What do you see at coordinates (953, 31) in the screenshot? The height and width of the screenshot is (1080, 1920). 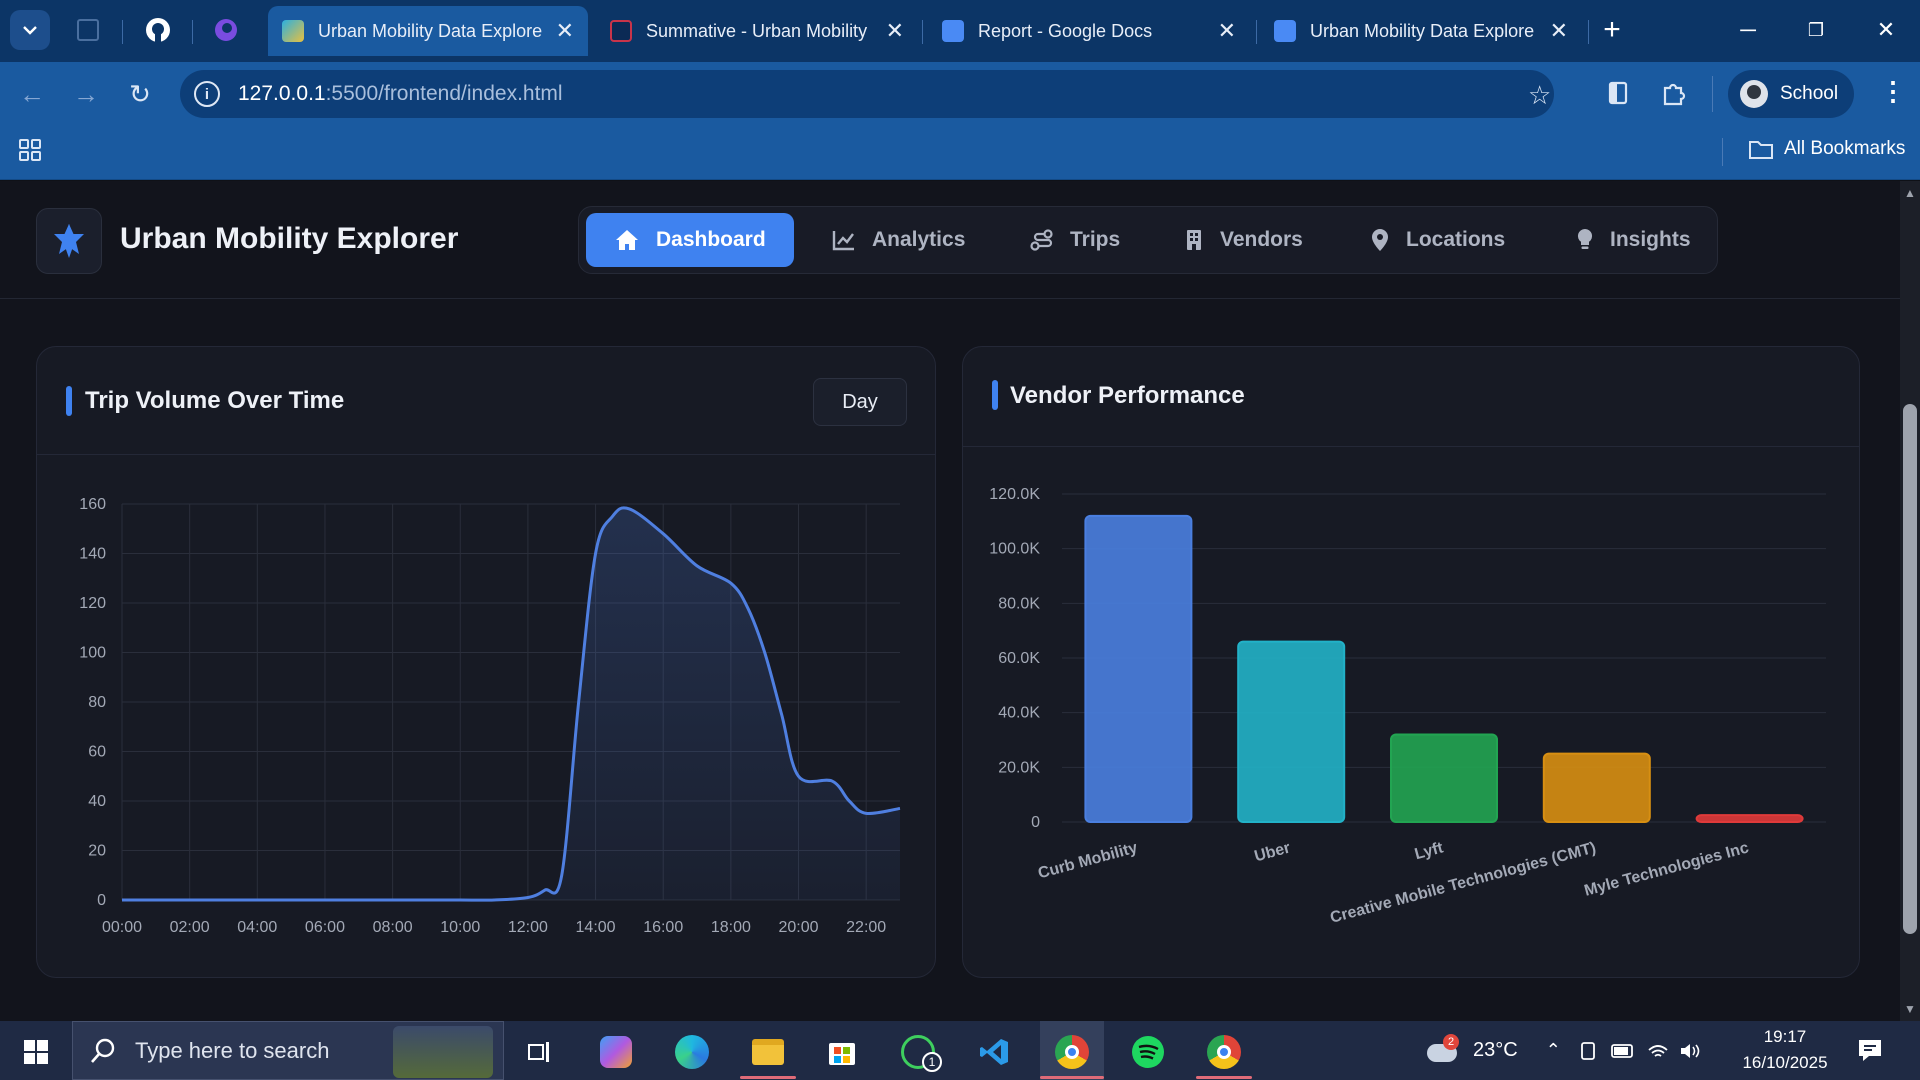 I see `docs-icon` at bounding box center [953, 31].